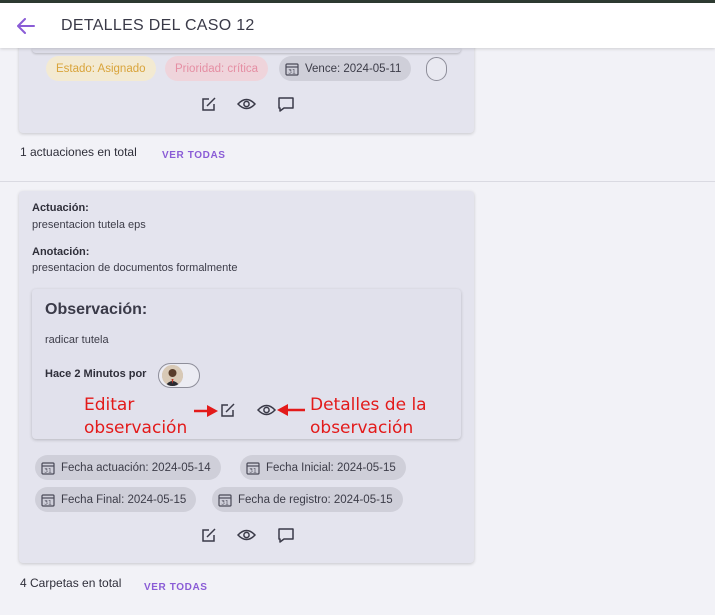  I want to click on annotation-detalles: Detalles de la observación, so click(368, 416).